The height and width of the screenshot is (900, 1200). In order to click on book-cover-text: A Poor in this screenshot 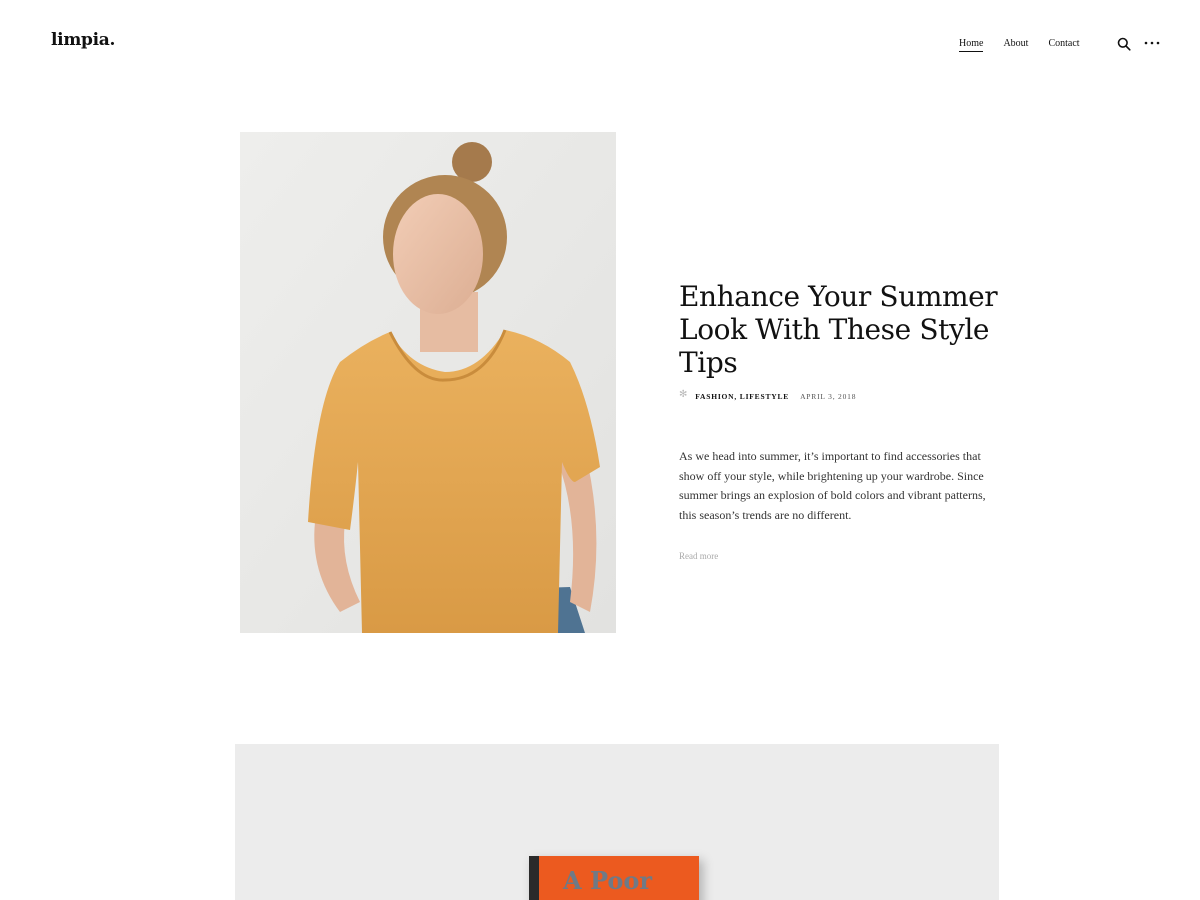, I will do `click(608, 880)`.